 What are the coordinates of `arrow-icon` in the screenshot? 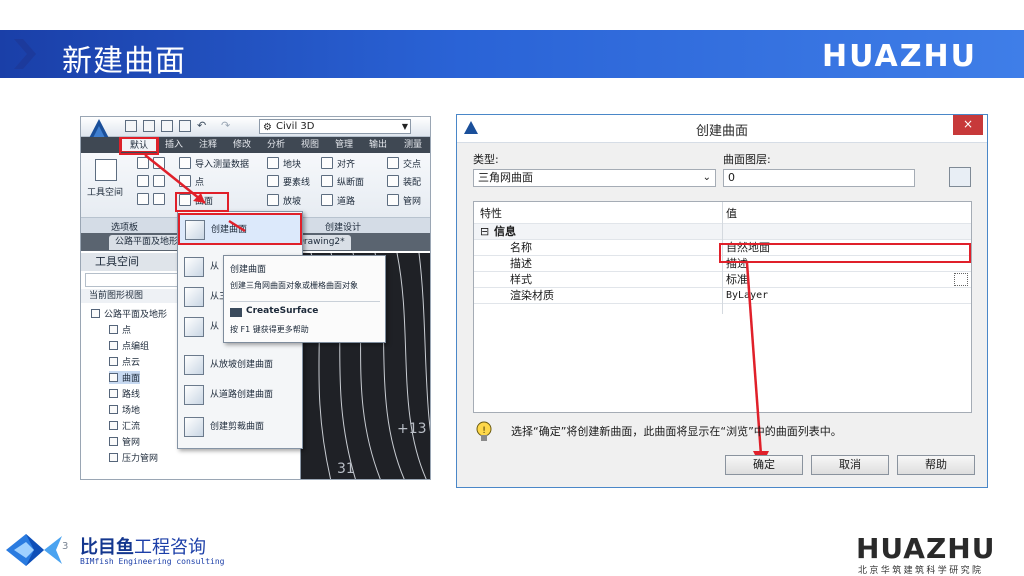 It's located at (195, 193).